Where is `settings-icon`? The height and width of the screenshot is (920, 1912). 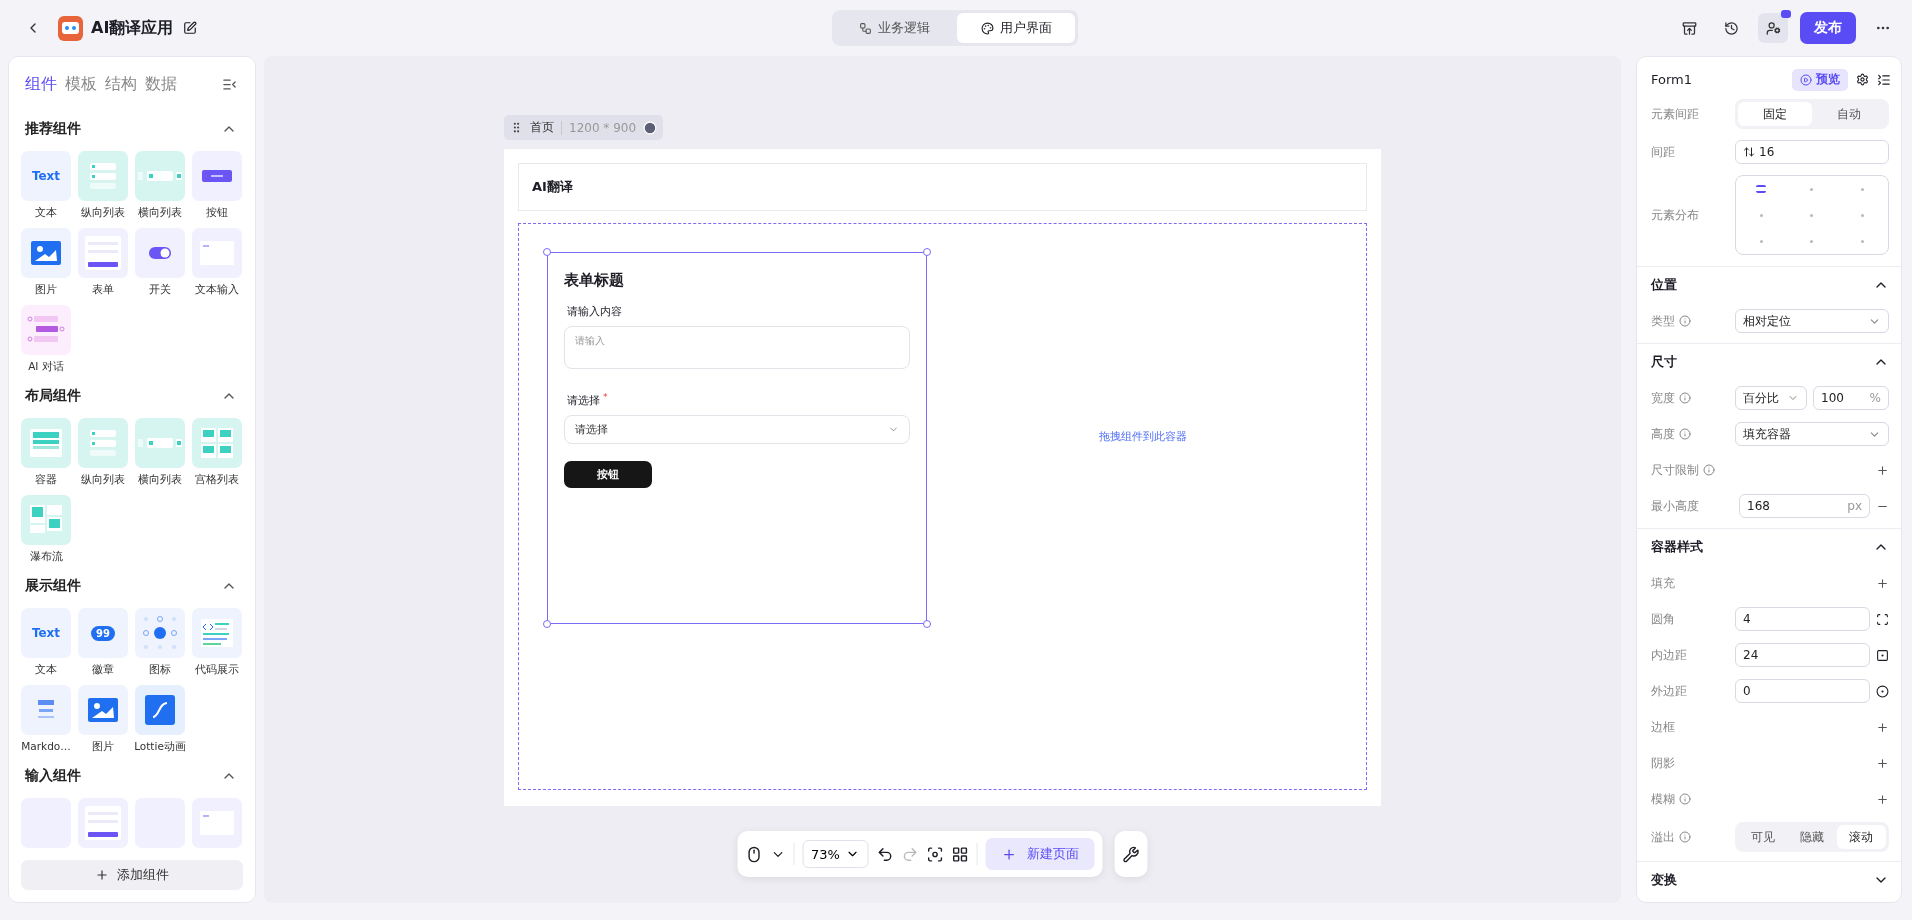 settings-icon is located at coordinates (1862, 79).